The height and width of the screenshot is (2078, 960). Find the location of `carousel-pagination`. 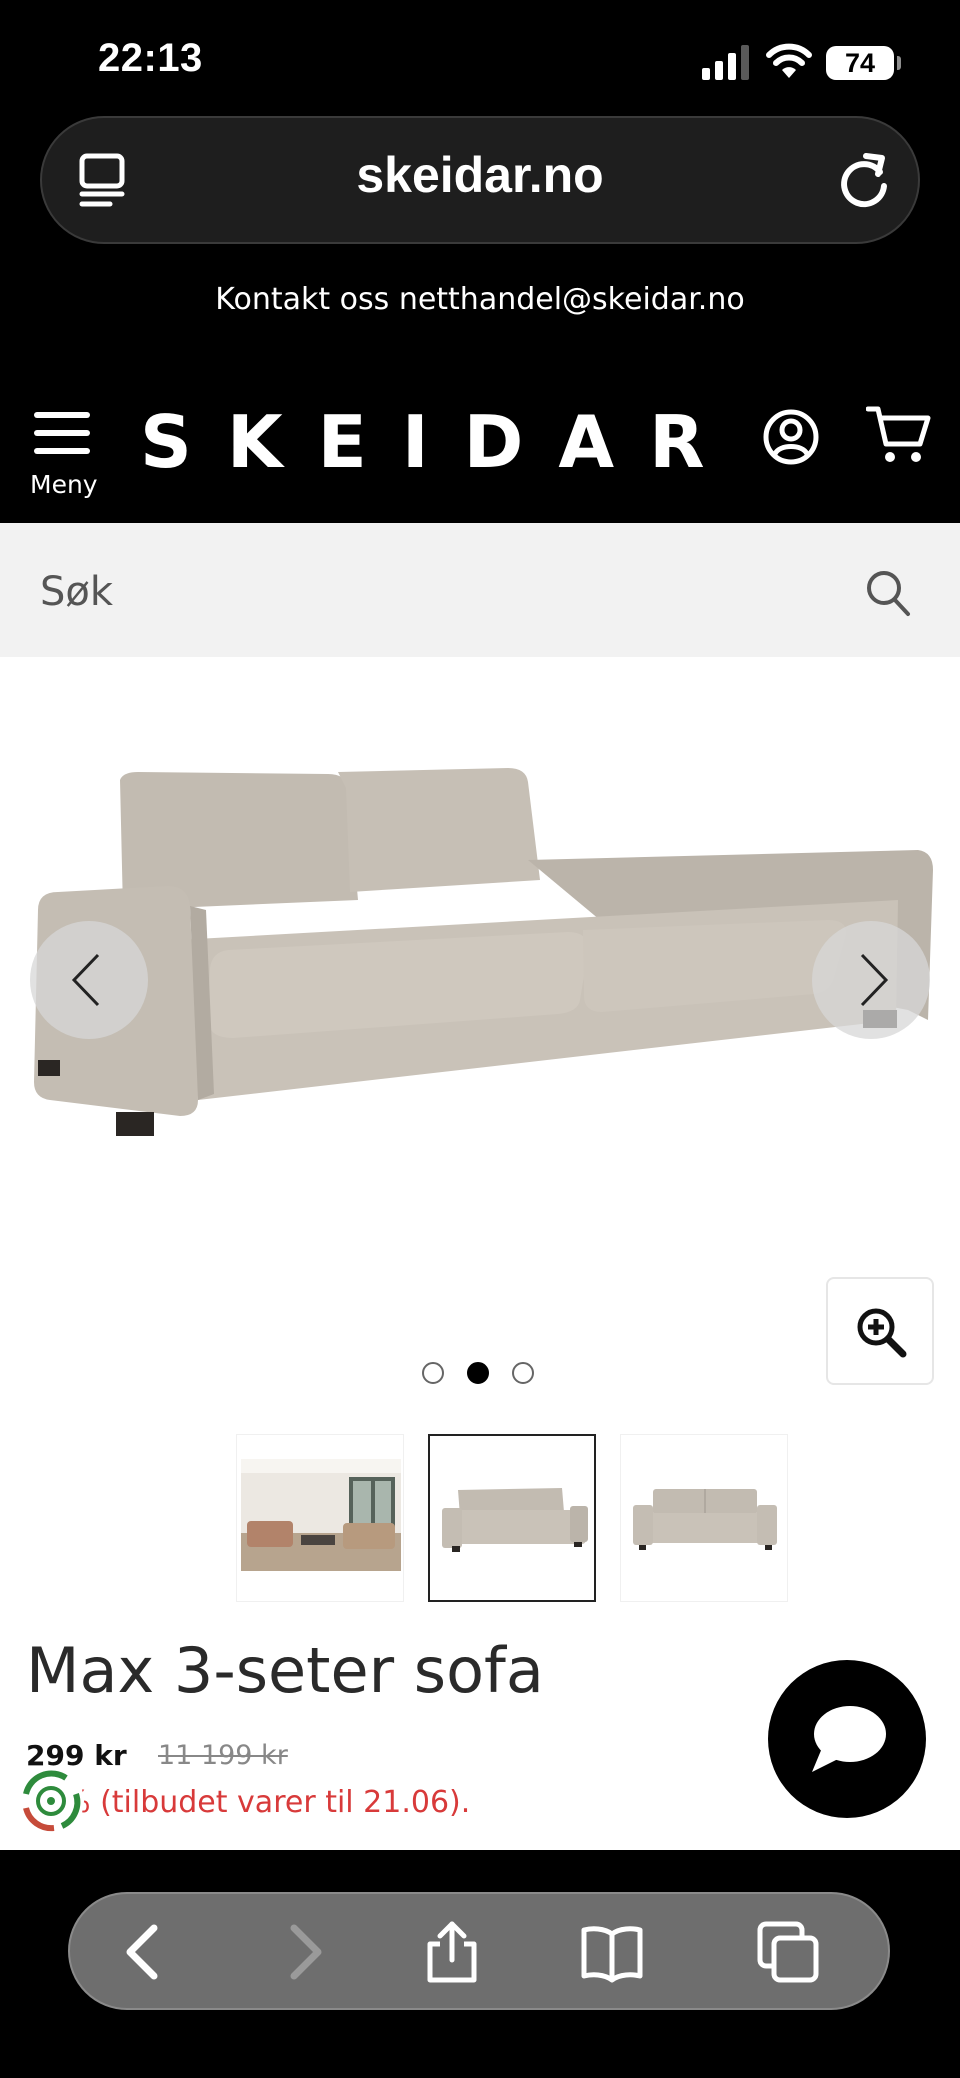

carousel-pagination is located at coordinates (480, 1377).